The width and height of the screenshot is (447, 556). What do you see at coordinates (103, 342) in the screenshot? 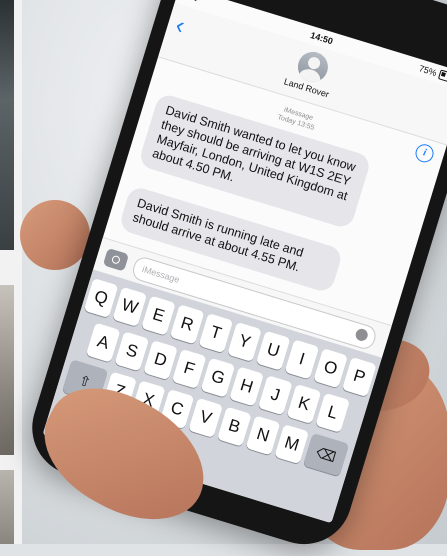
I see `key: A` at bounding box center [103, 342].